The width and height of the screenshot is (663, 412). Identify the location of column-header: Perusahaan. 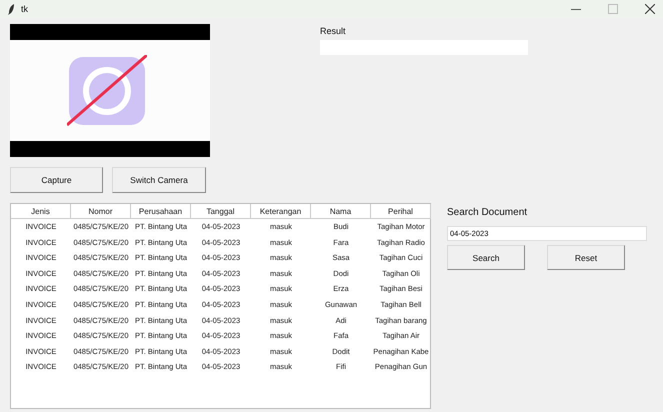
(161, 211).